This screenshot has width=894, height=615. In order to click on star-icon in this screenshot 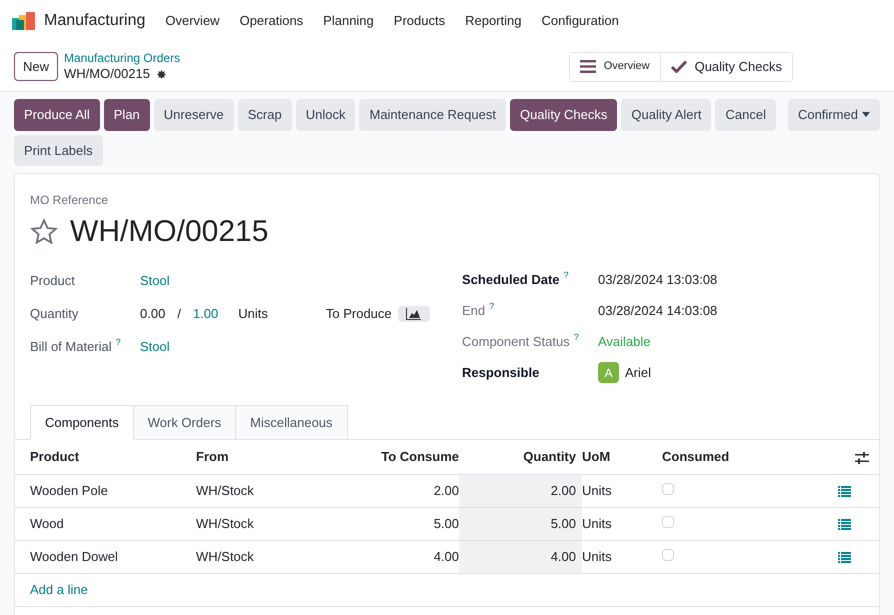, I will do `click(44, 232)`.